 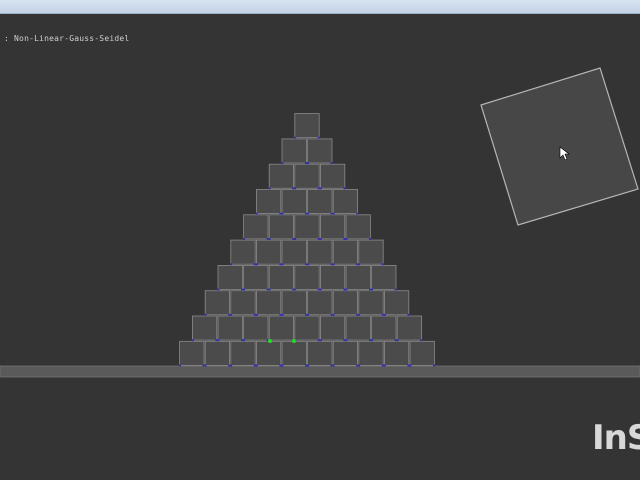 What do you see at coordinates (559, 146) in the screenshot?
I see `free-falling-box` at bounding box center [559, 146].